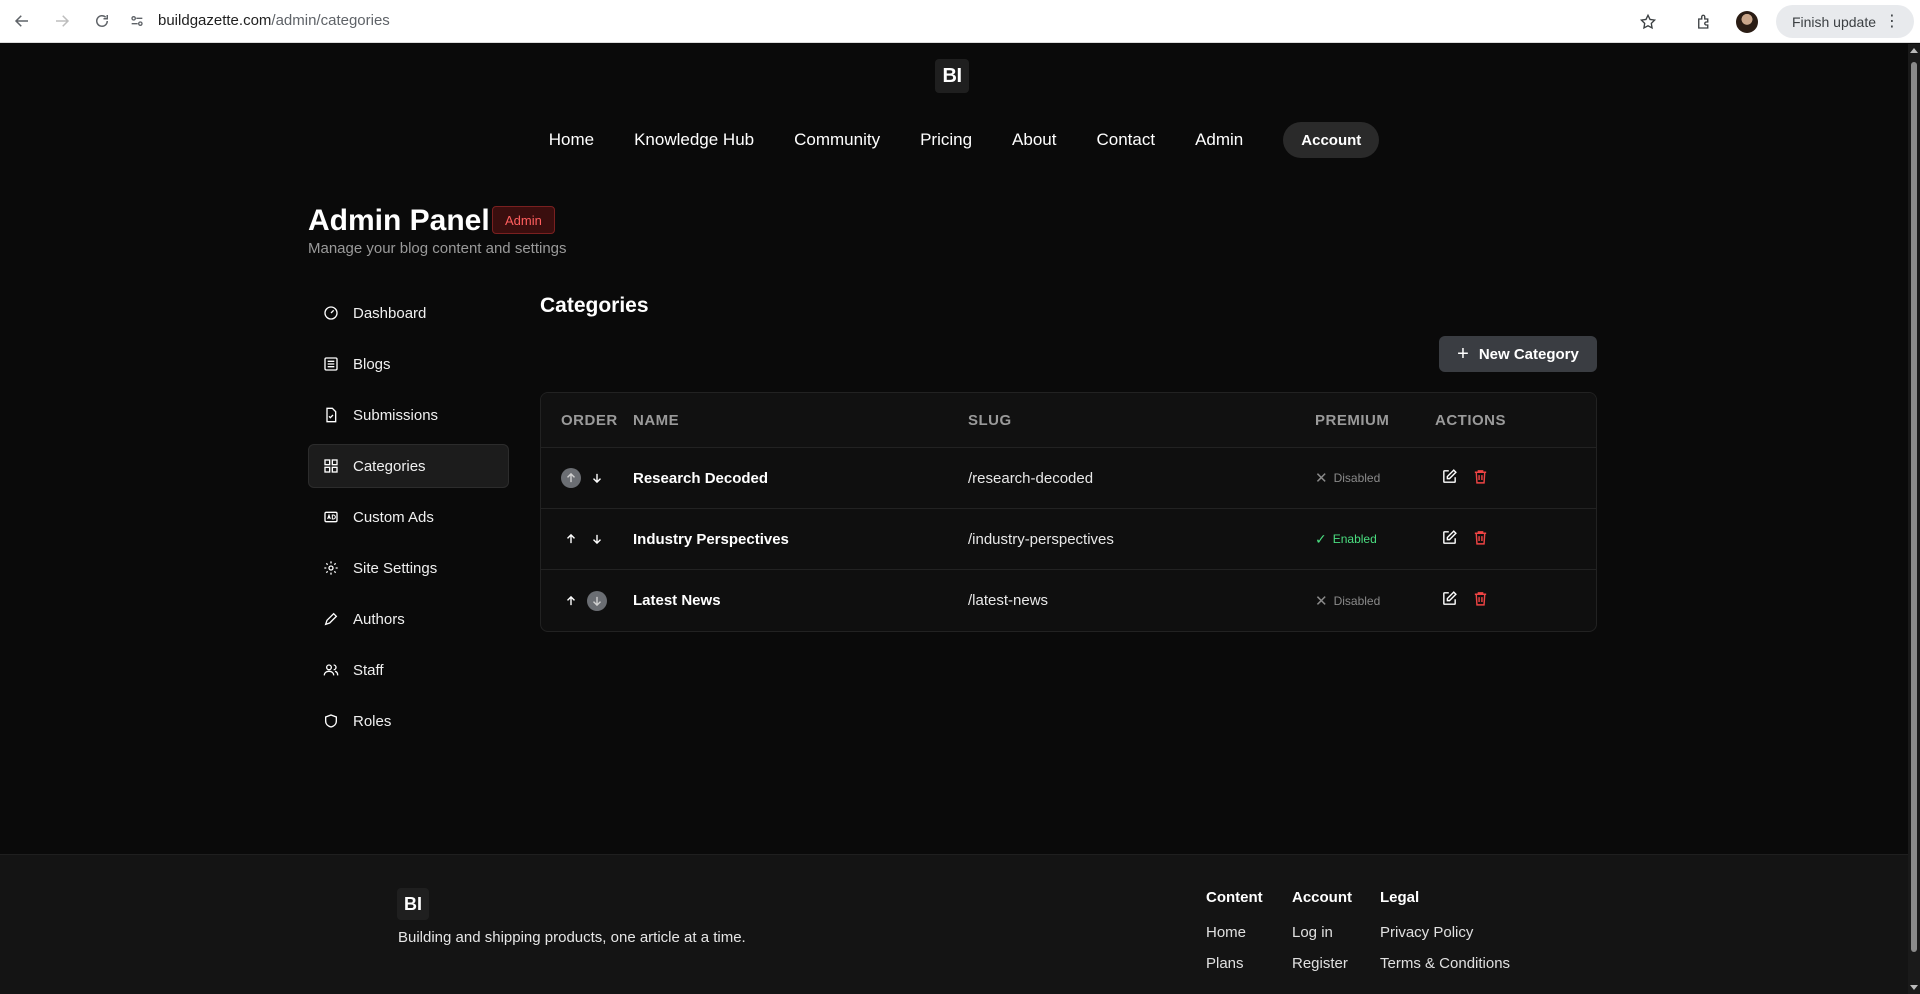  I want to click on admin-badge: Admin, so click(523, 220).